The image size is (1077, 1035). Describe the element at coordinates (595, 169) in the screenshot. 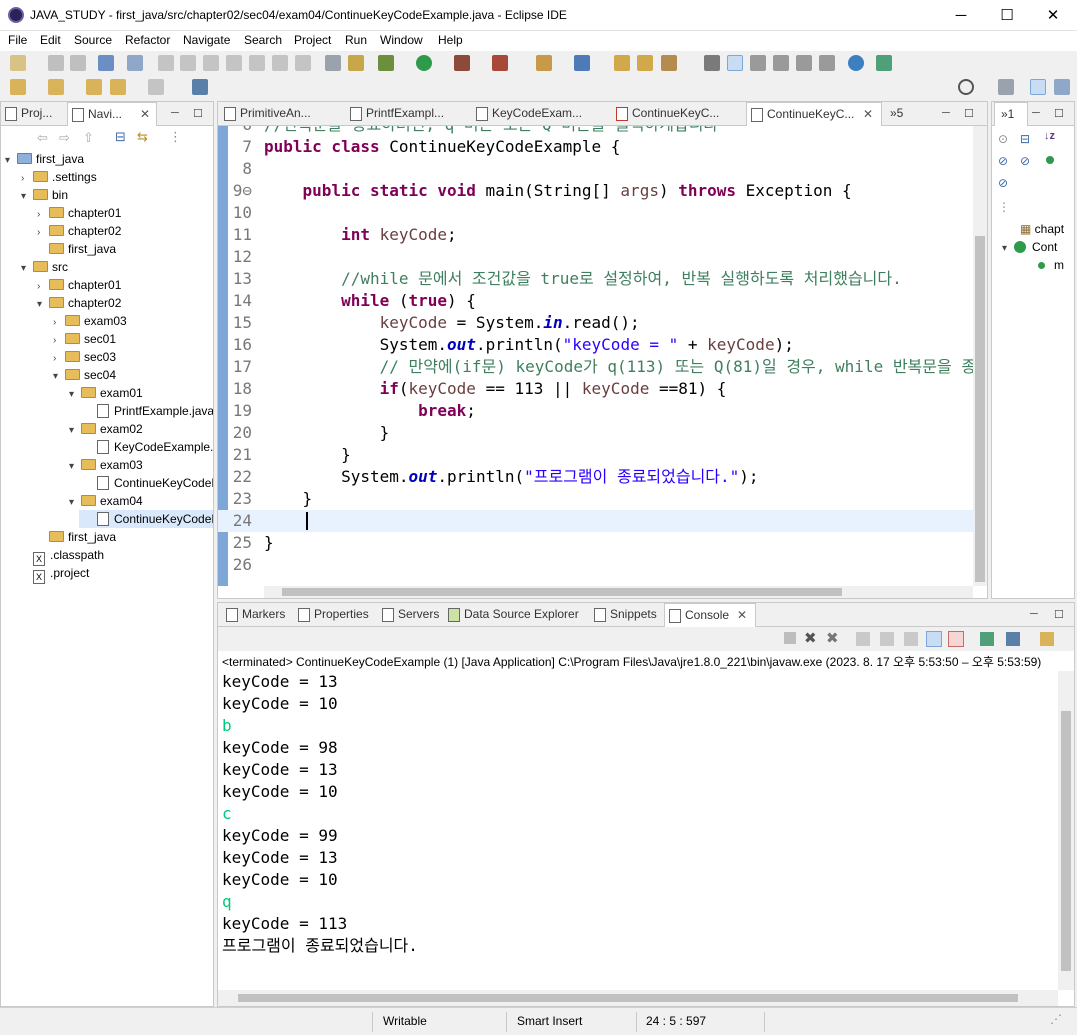

I see `code-line: 8` at that location.